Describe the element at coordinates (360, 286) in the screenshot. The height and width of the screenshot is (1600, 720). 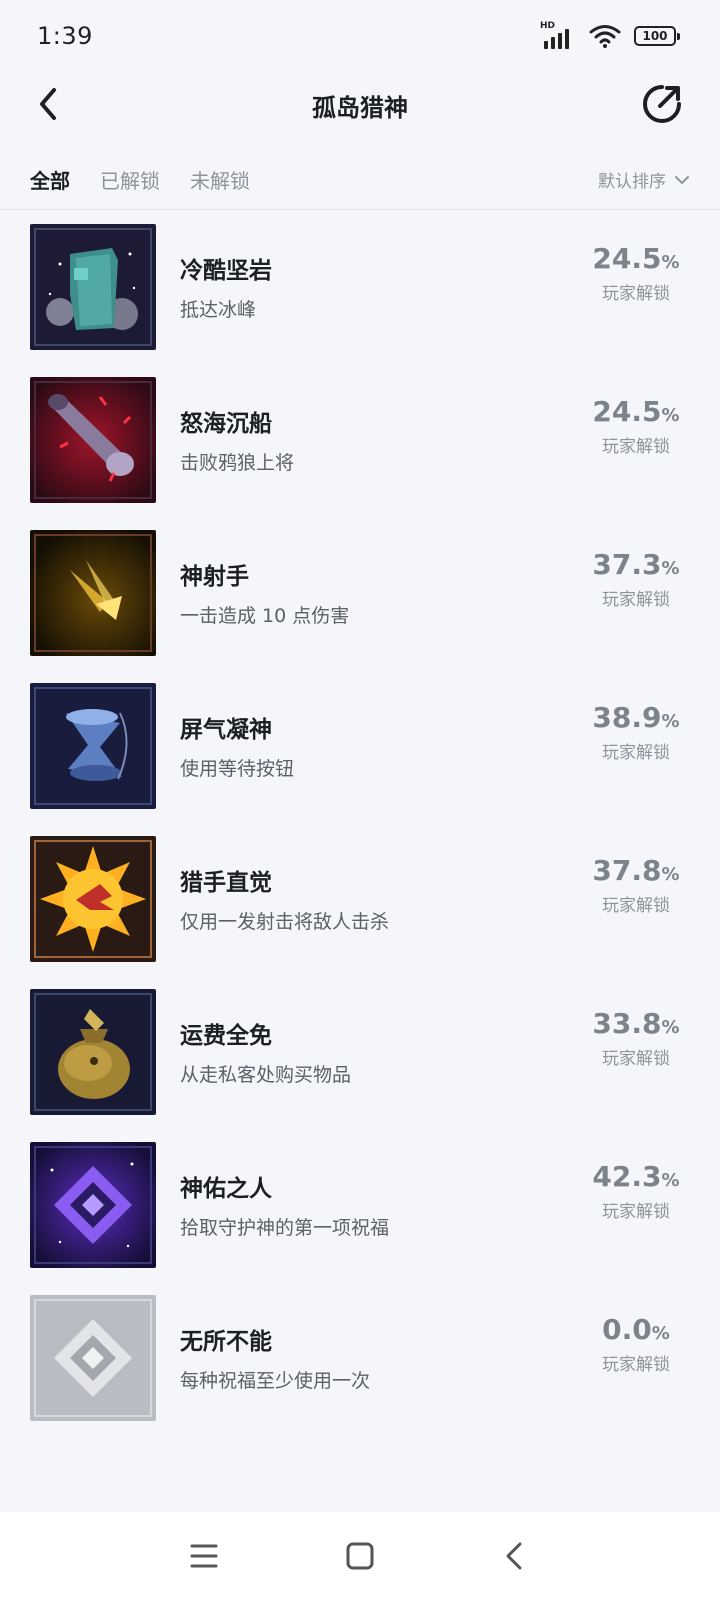
I see `list-item: 冷酷坚岩 抵达冰峰 24.5% 玩家解锁` at that location.